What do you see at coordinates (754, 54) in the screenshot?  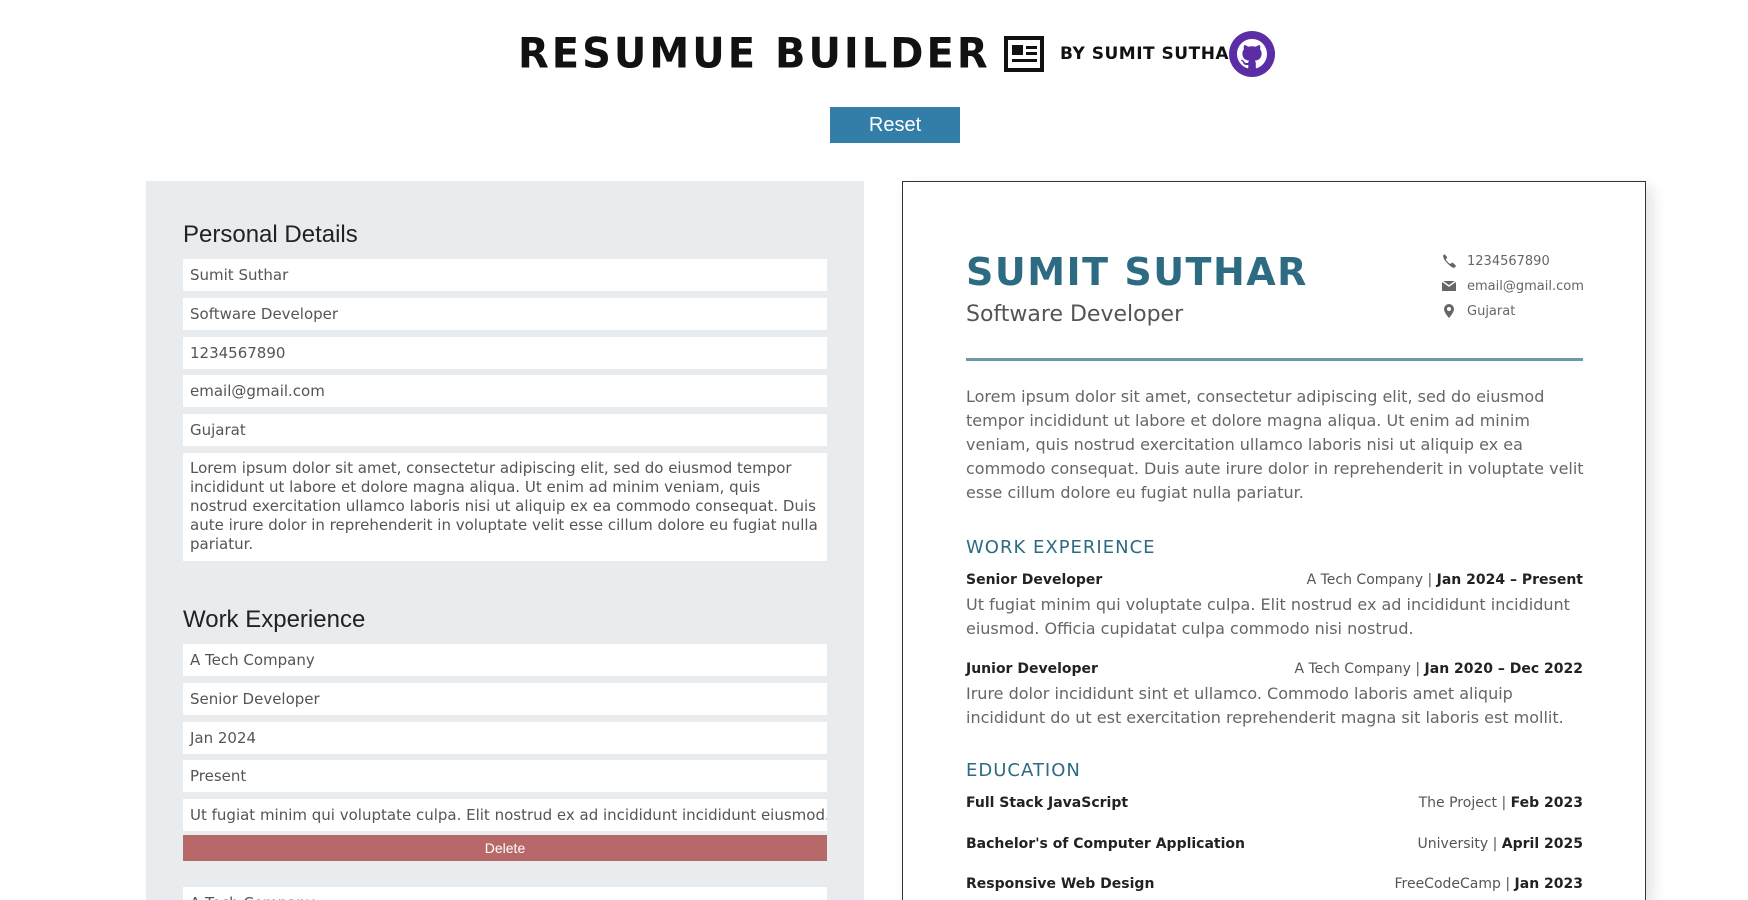 I see `app-title: RESUMUE BUILDER` at bounding box center [754, 54].